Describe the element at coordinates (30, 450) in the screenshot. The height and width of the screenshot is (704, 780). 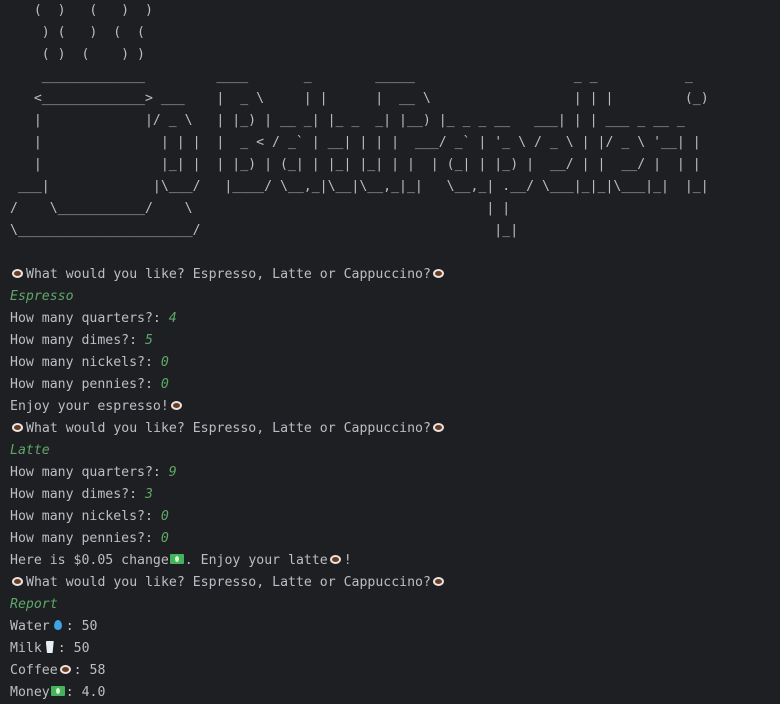
I see `user-input-choice: Latte` at that location.